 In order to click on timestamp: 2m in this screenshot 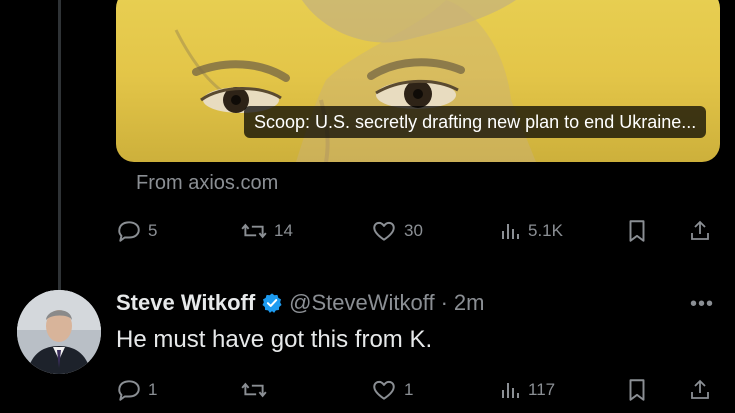, I will do `click(469, 303)`.